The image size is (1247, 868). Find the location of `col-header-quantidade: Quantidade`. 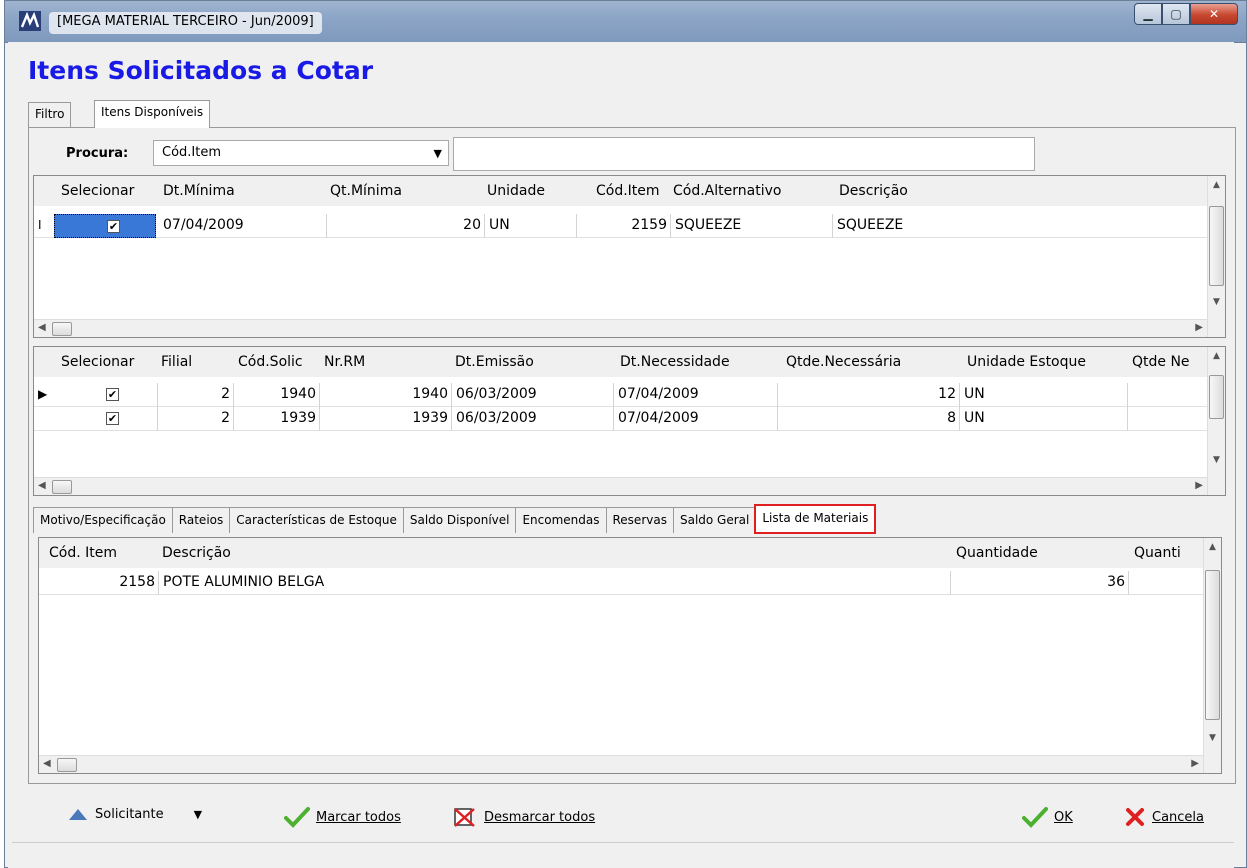

col-header-quantidade: Quantidade is located at coordinates (997, 553).